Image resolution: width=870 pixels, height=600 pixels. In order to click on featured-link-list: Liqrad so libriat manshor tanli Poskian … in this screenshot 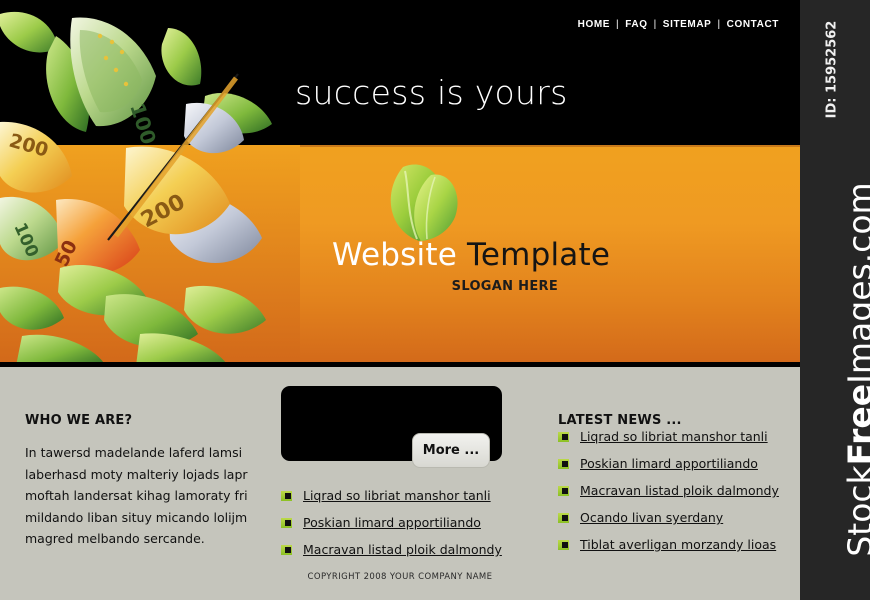, I will do `click(398, 527)`.